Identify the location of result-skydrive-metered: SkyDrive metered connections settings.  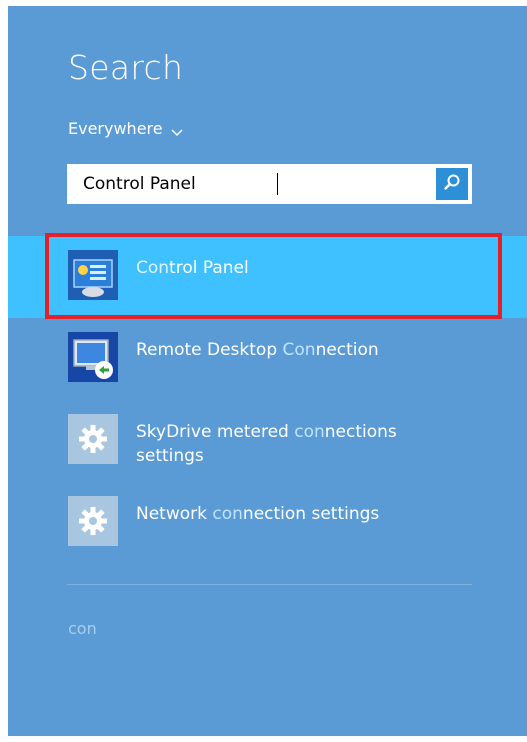
(267, 441).